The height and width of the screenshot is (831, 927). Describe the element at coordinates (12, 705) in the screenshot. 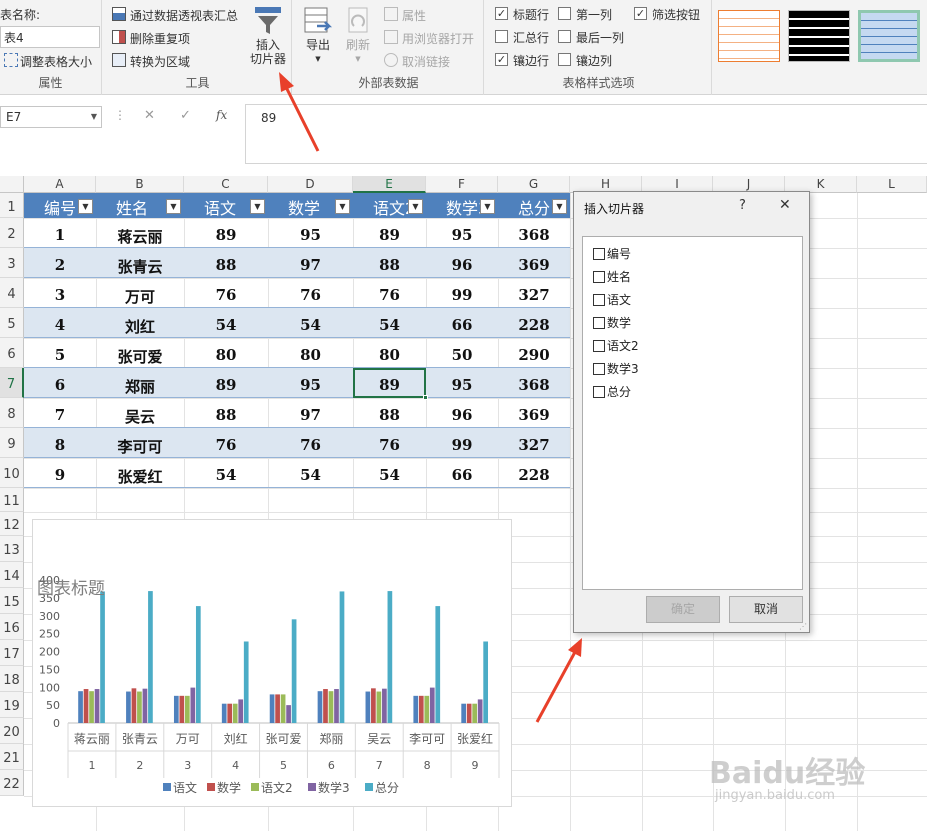

I see `row-header-19: 19` at that location.